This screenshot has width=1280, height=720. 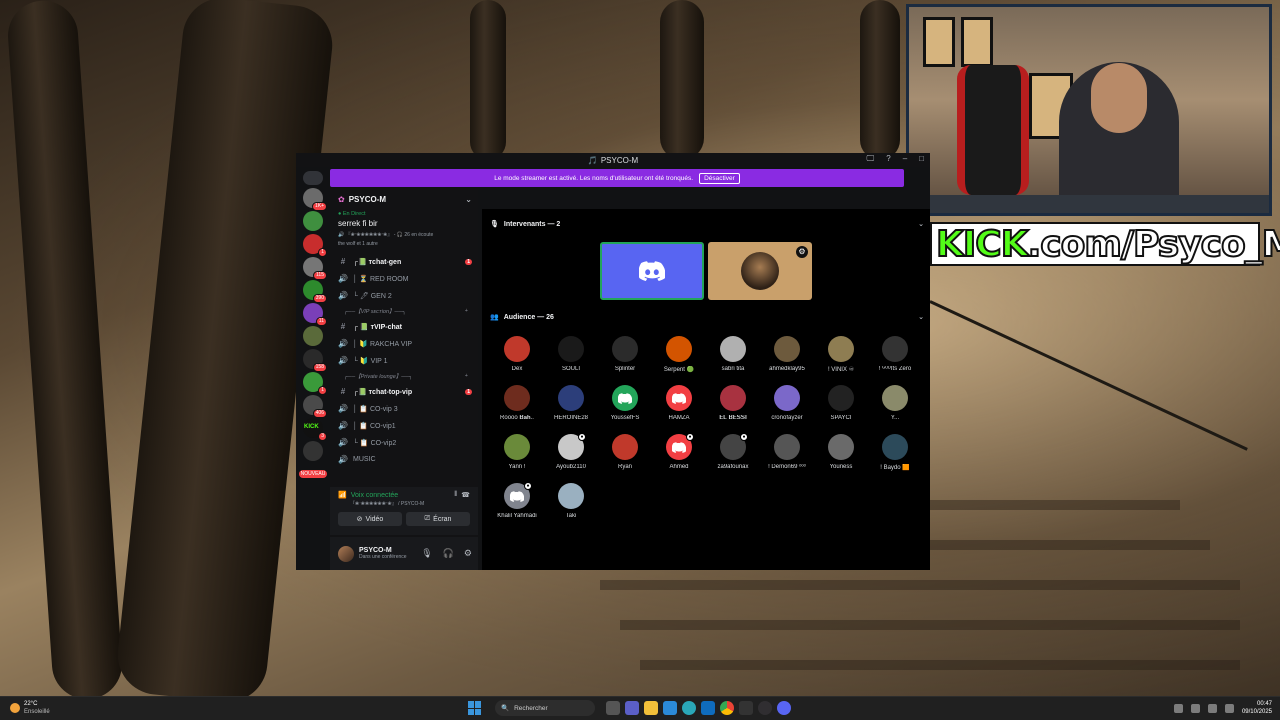 I want to click on text-channel: # ┌📗 ᴛchat-gen 1, so click(x=404, y=261).